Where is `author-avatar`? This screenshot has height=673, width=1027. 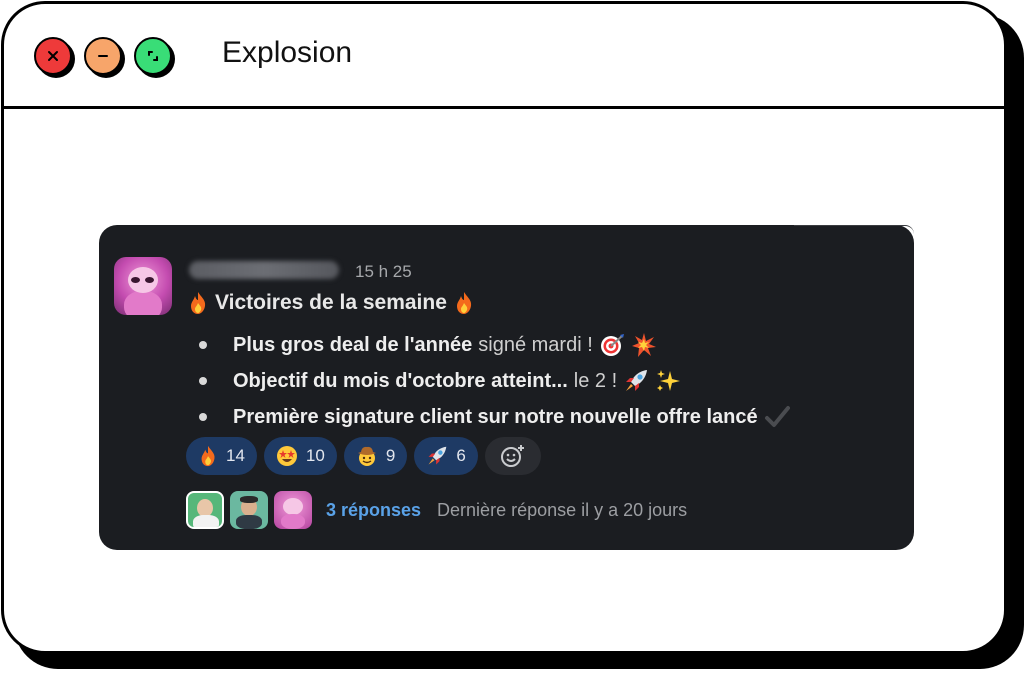 author-avatar is located at coordinates (143, 286).